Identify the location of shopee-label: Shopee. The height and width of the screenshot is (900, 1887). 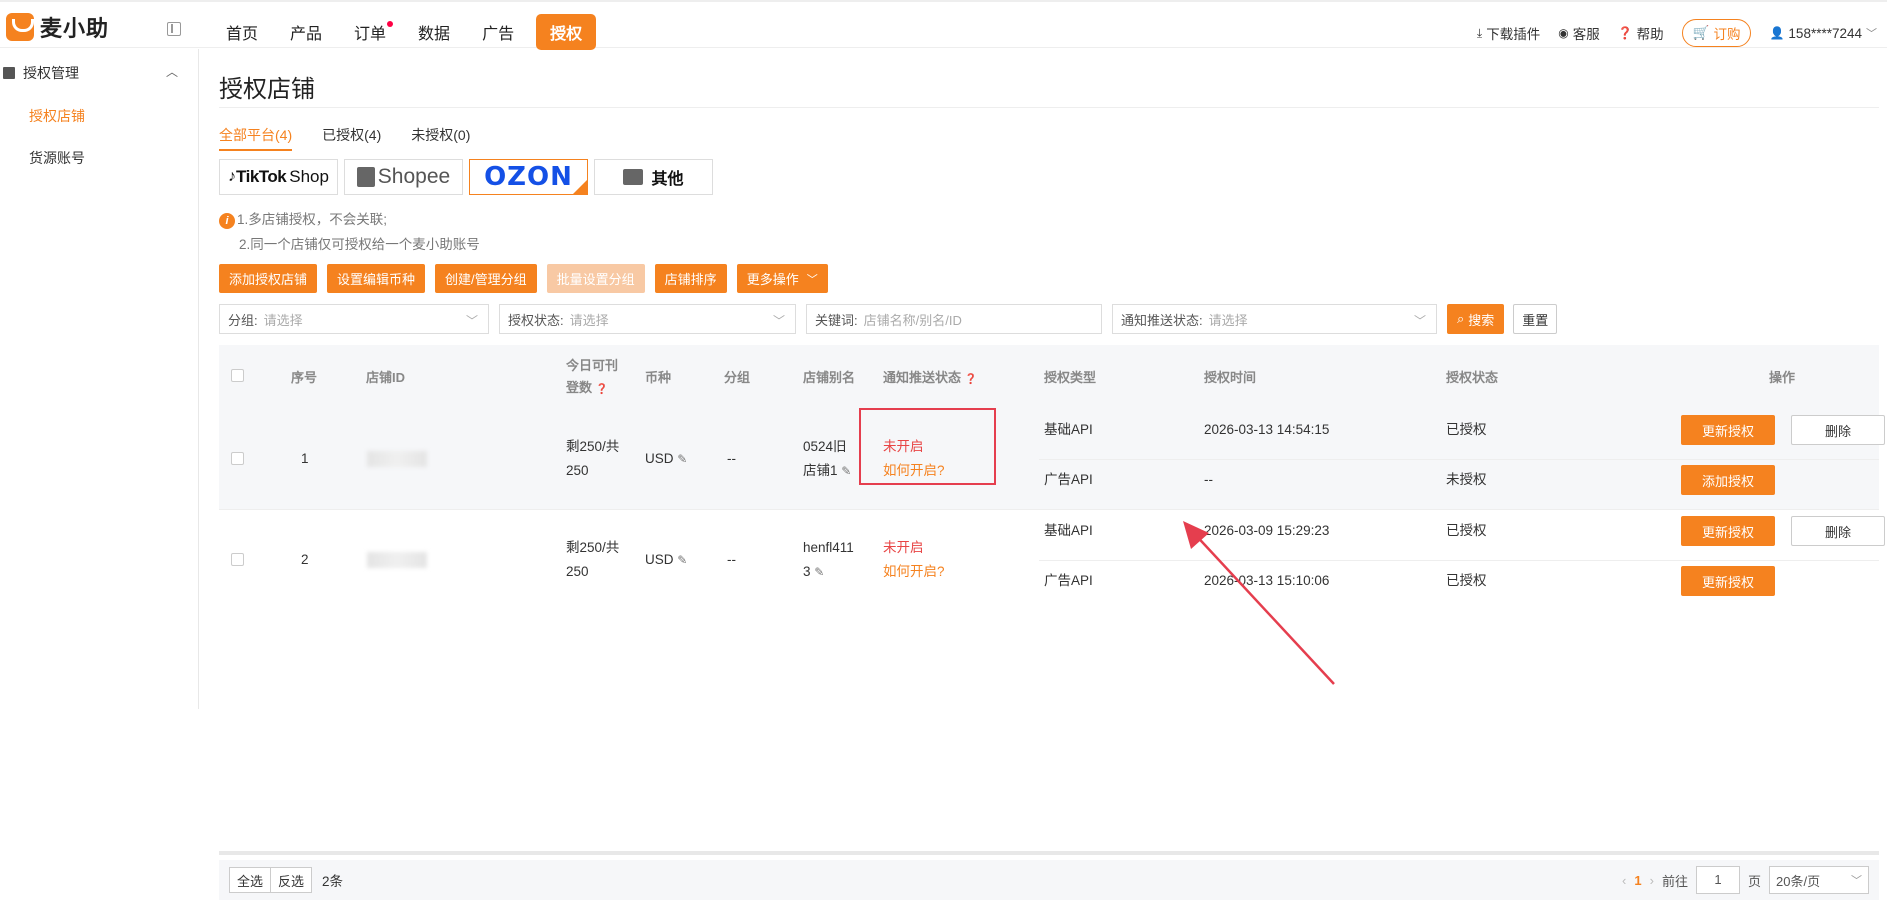
(414, 176).